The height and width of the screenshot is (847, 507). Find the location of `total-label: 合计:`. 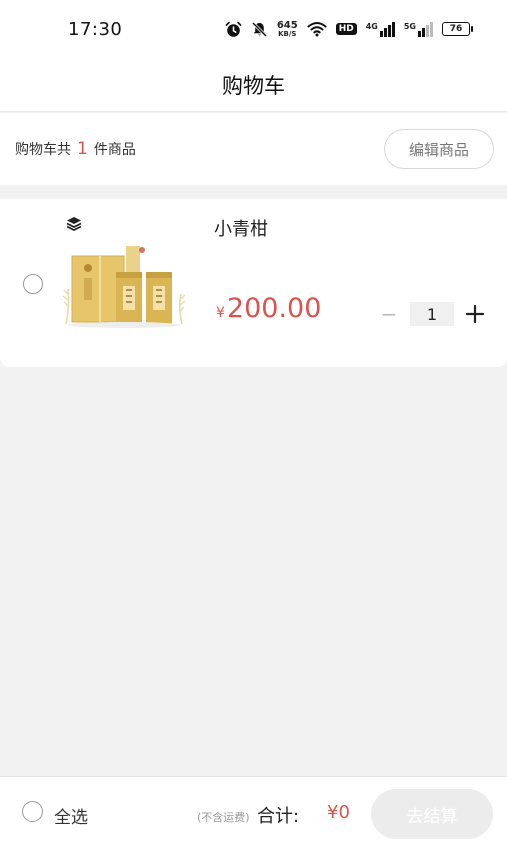

total-label: 合计: is located at coordinates (278, 816).